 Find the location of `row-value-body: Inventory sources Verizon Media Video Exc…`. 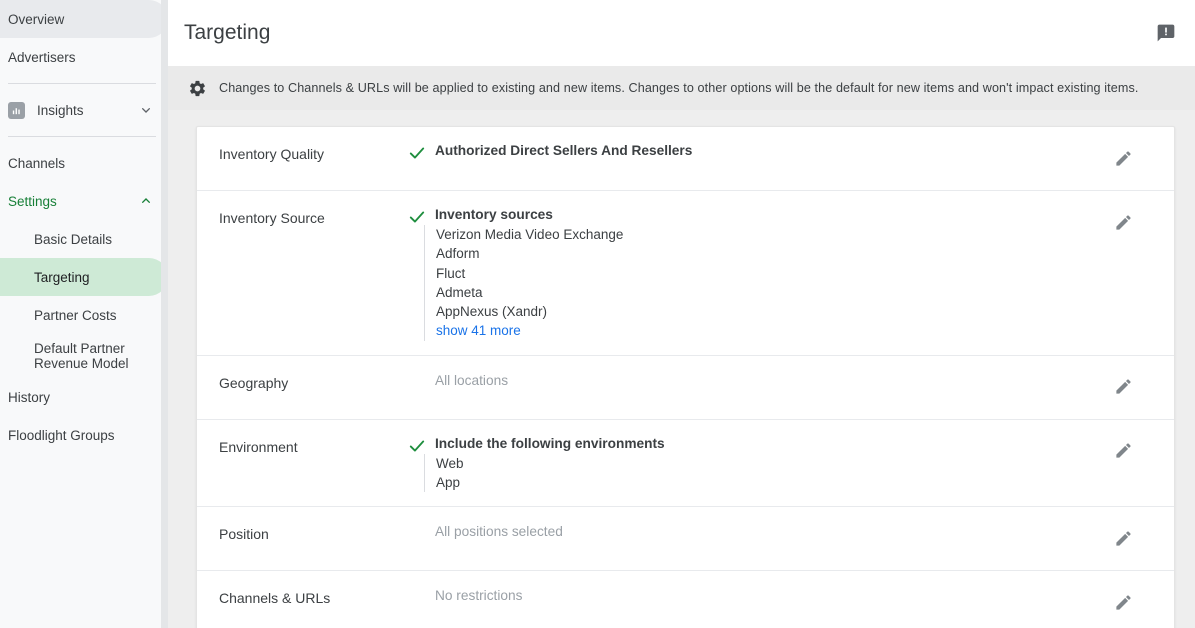

row-value-body: Inventory sources Verizon Media Video Exc… is located at coordinates (769, 273).